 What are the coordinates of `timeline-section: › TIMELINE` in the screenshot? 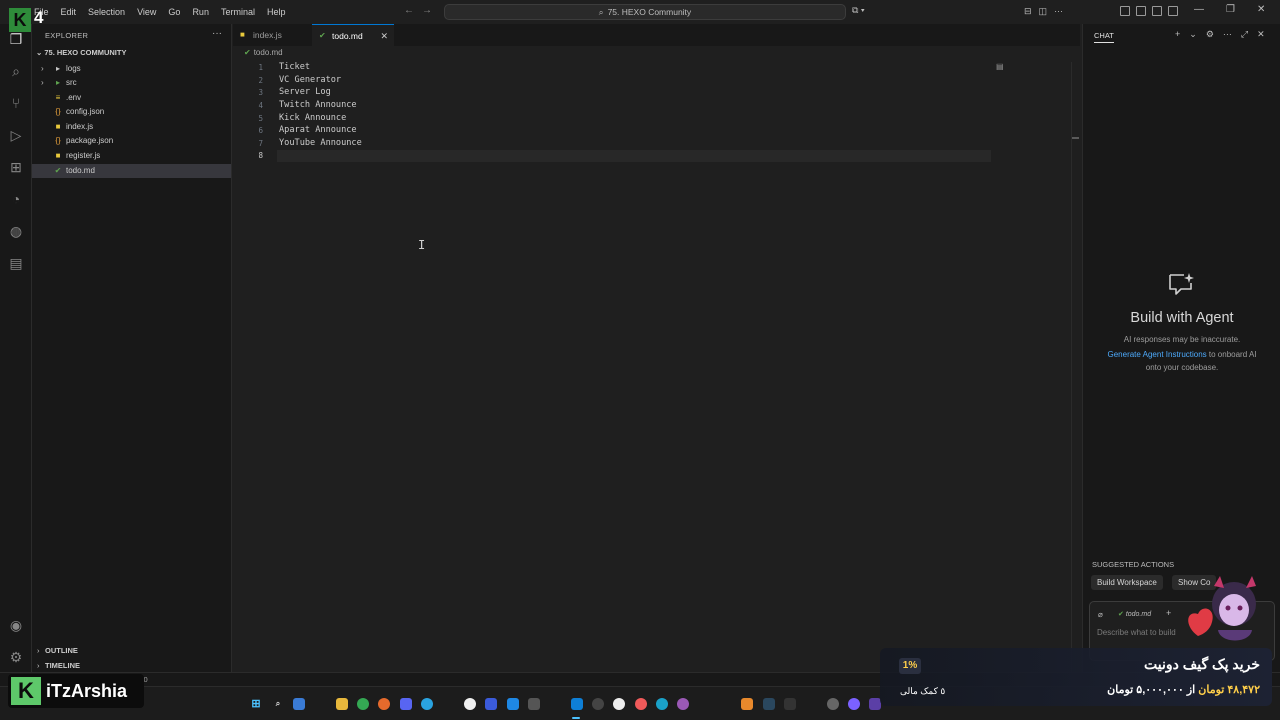 It's located at (131, 665).